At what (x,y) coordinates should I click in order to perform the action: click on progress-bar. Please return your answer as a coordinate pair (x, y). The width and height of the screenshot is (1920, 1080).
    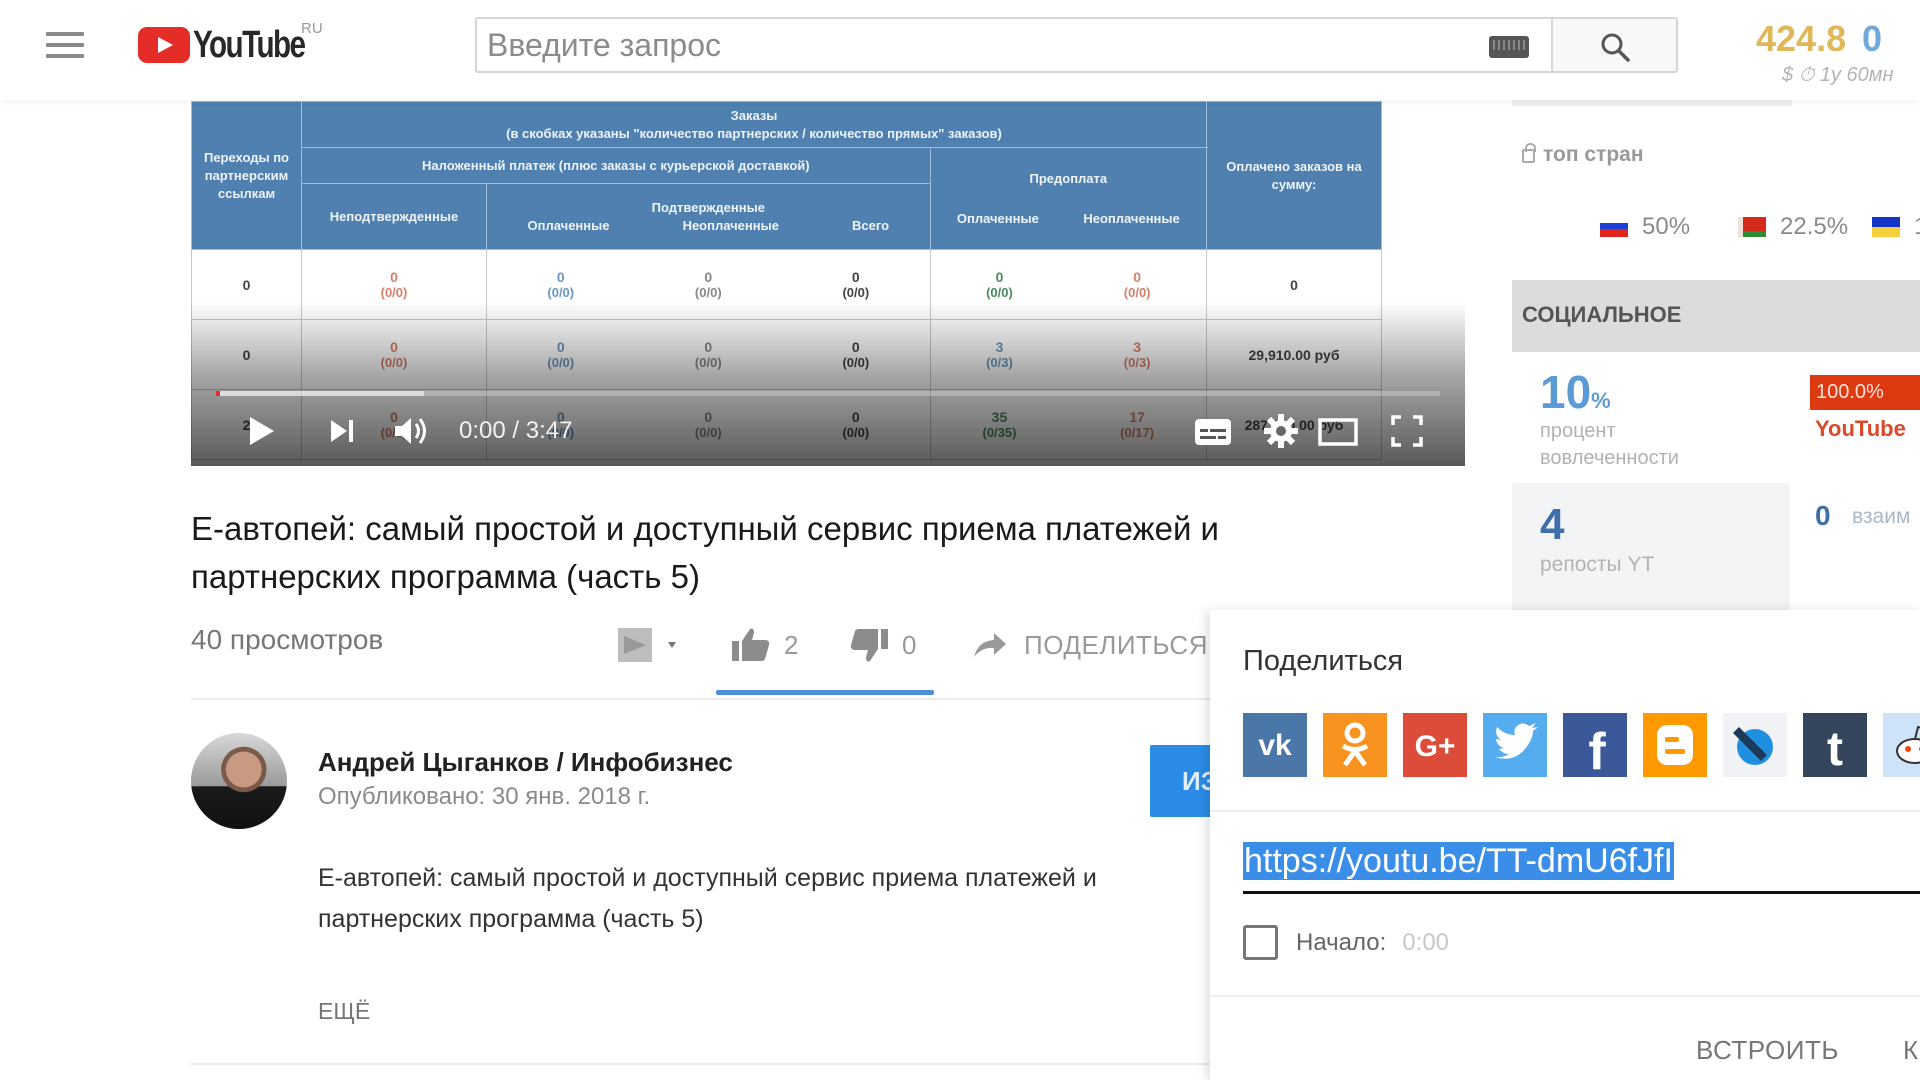
    Looking at the image, I should click on (828, 393).